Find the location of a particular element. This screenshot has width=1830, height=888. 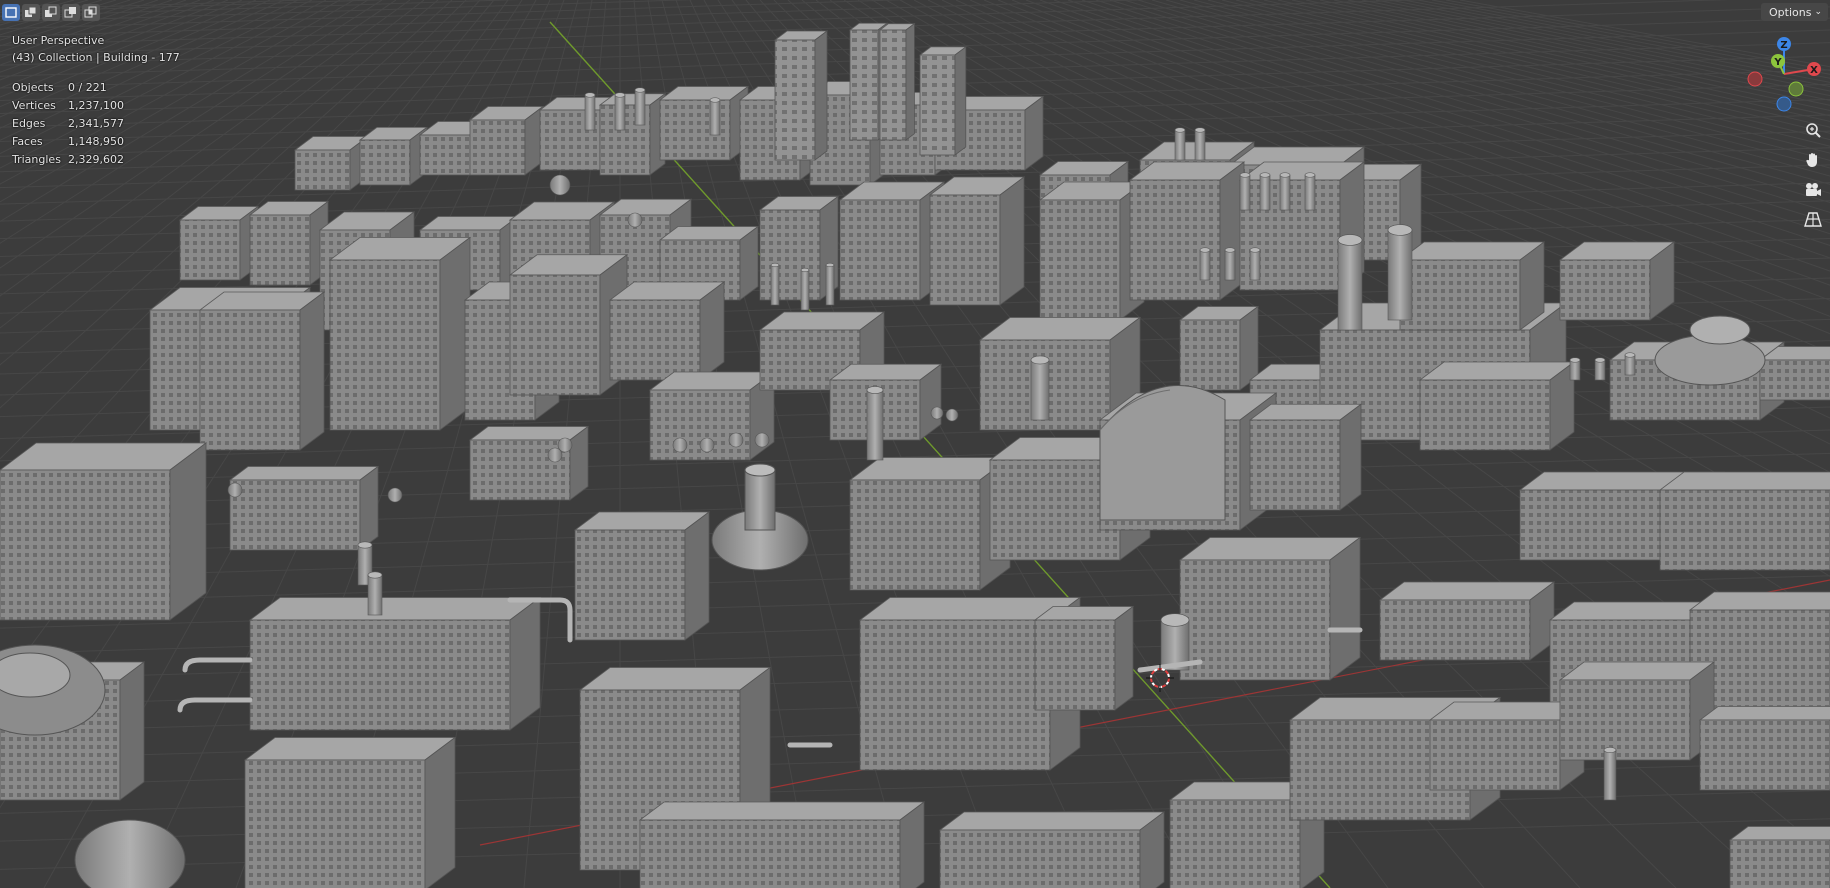

navigation-gizmo: Y X Z is located at coordinates (1786, 74).